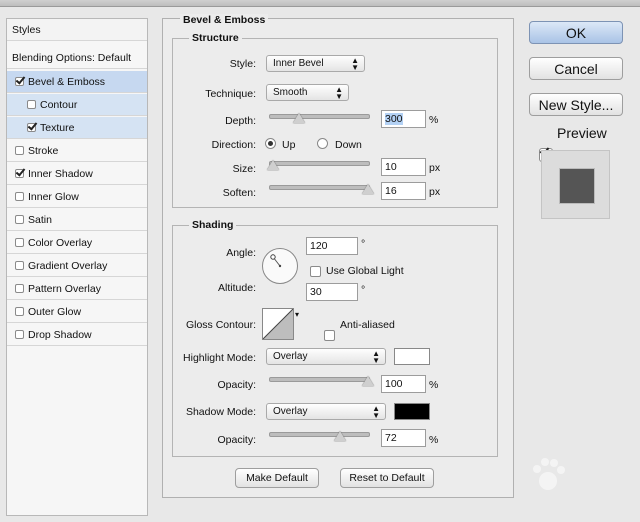  Describe the element at coordinates (242, 64) in the screenshot. I see `style-label: Style:` at that location.